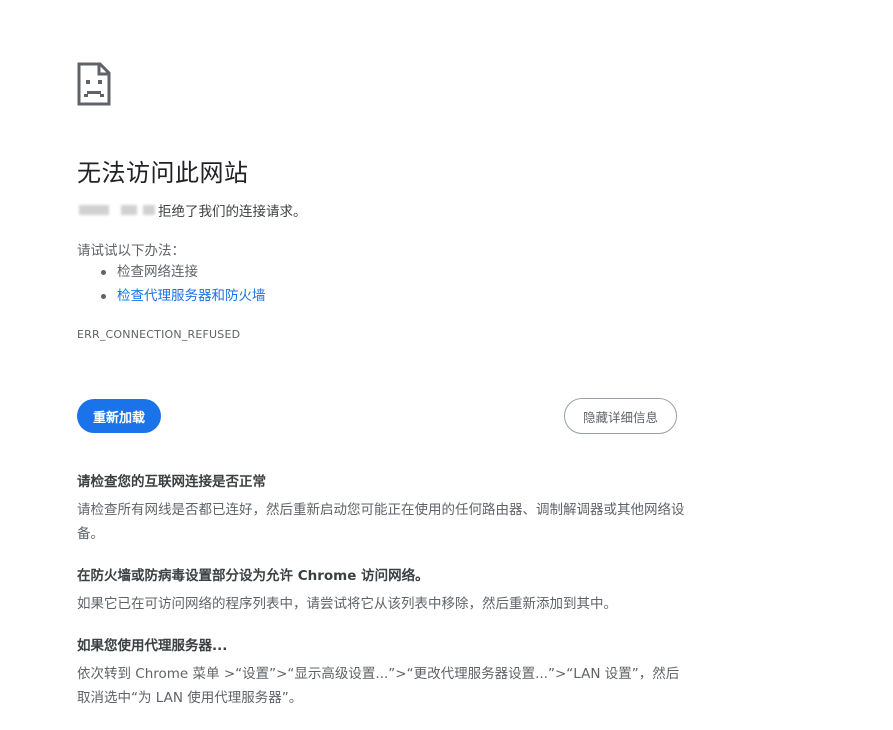 The image size is (893, 730). Describe the element at coordinates (191, 296) in the screenshot. I see `check-proxy-firewall-link: 检查代理服务器和防火墙` at that location.